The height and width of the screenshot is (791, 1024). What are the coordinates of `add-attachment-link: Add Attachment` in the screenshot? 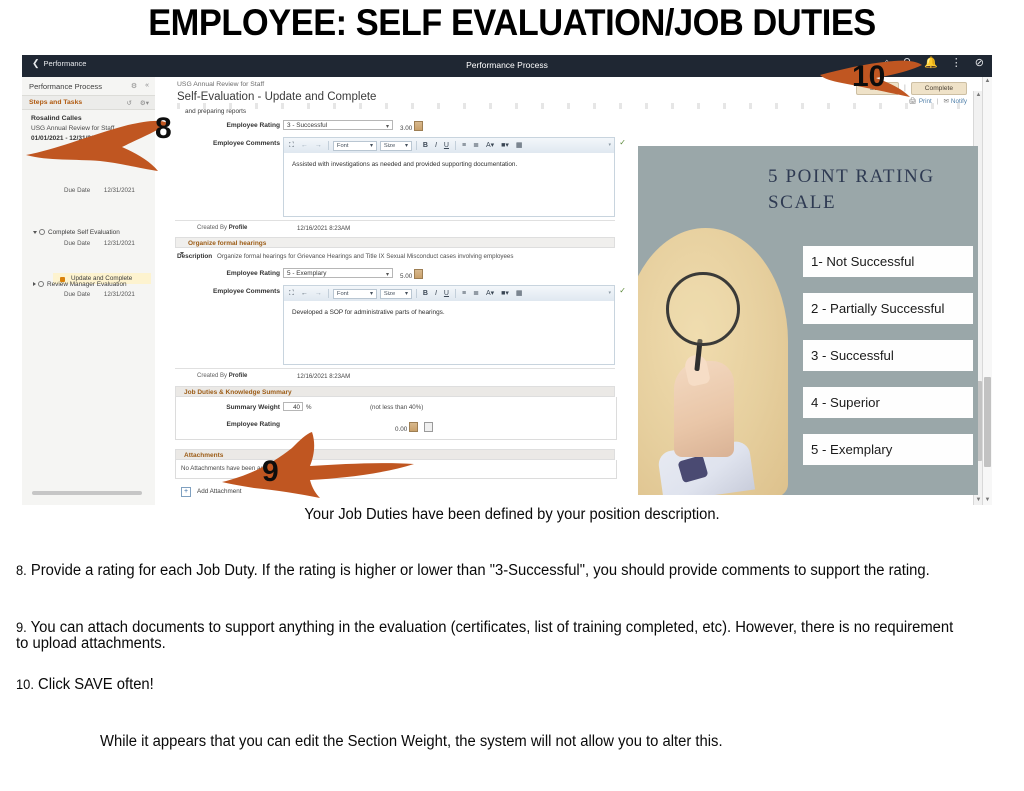 It's located at (219, 491).